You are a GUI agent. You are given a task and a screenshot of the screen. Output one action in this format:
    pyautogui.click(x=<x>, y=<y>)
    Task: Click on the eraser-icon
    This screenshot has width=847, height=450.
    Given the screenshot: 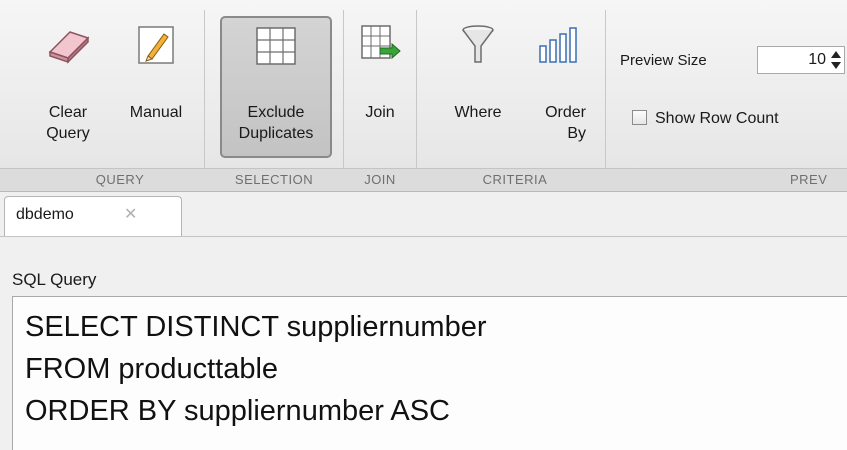 What is the action you would take?
    pyautogui.click(x=69, y=47)
    